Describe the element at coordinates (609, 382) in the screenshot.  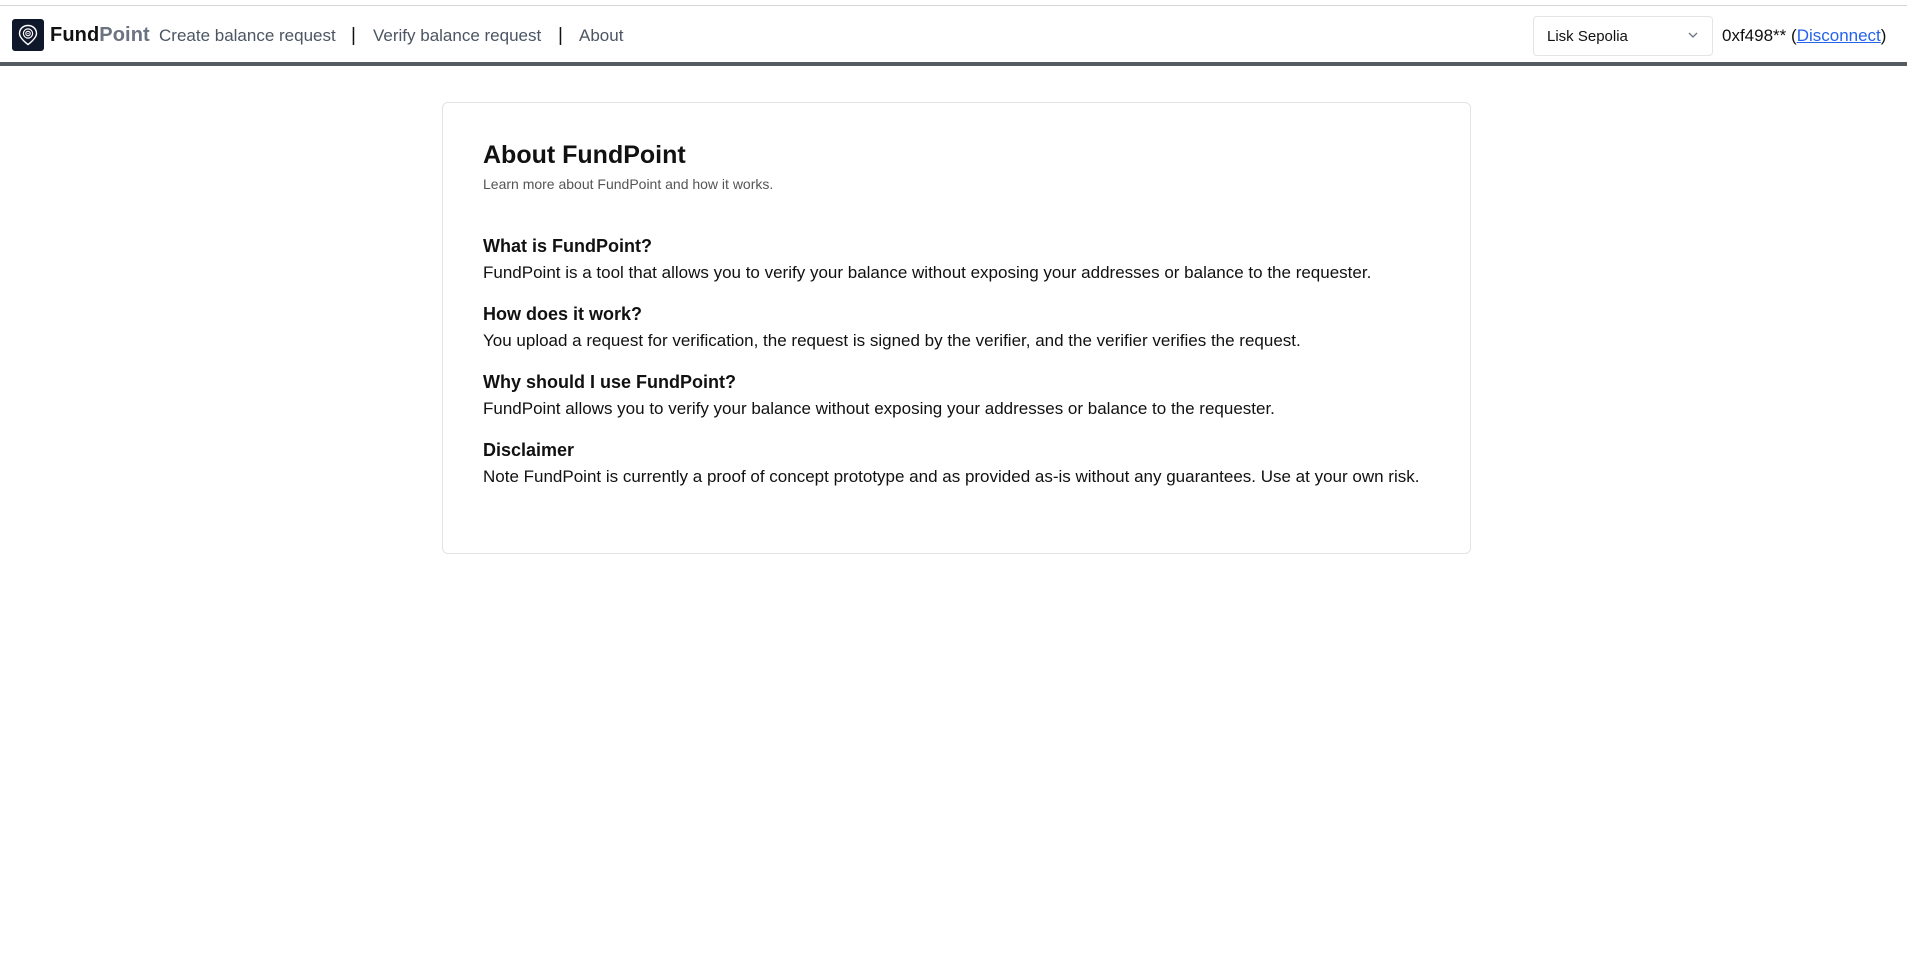
I see `section-heading-why: Why should I use FundPoint?` at that location.